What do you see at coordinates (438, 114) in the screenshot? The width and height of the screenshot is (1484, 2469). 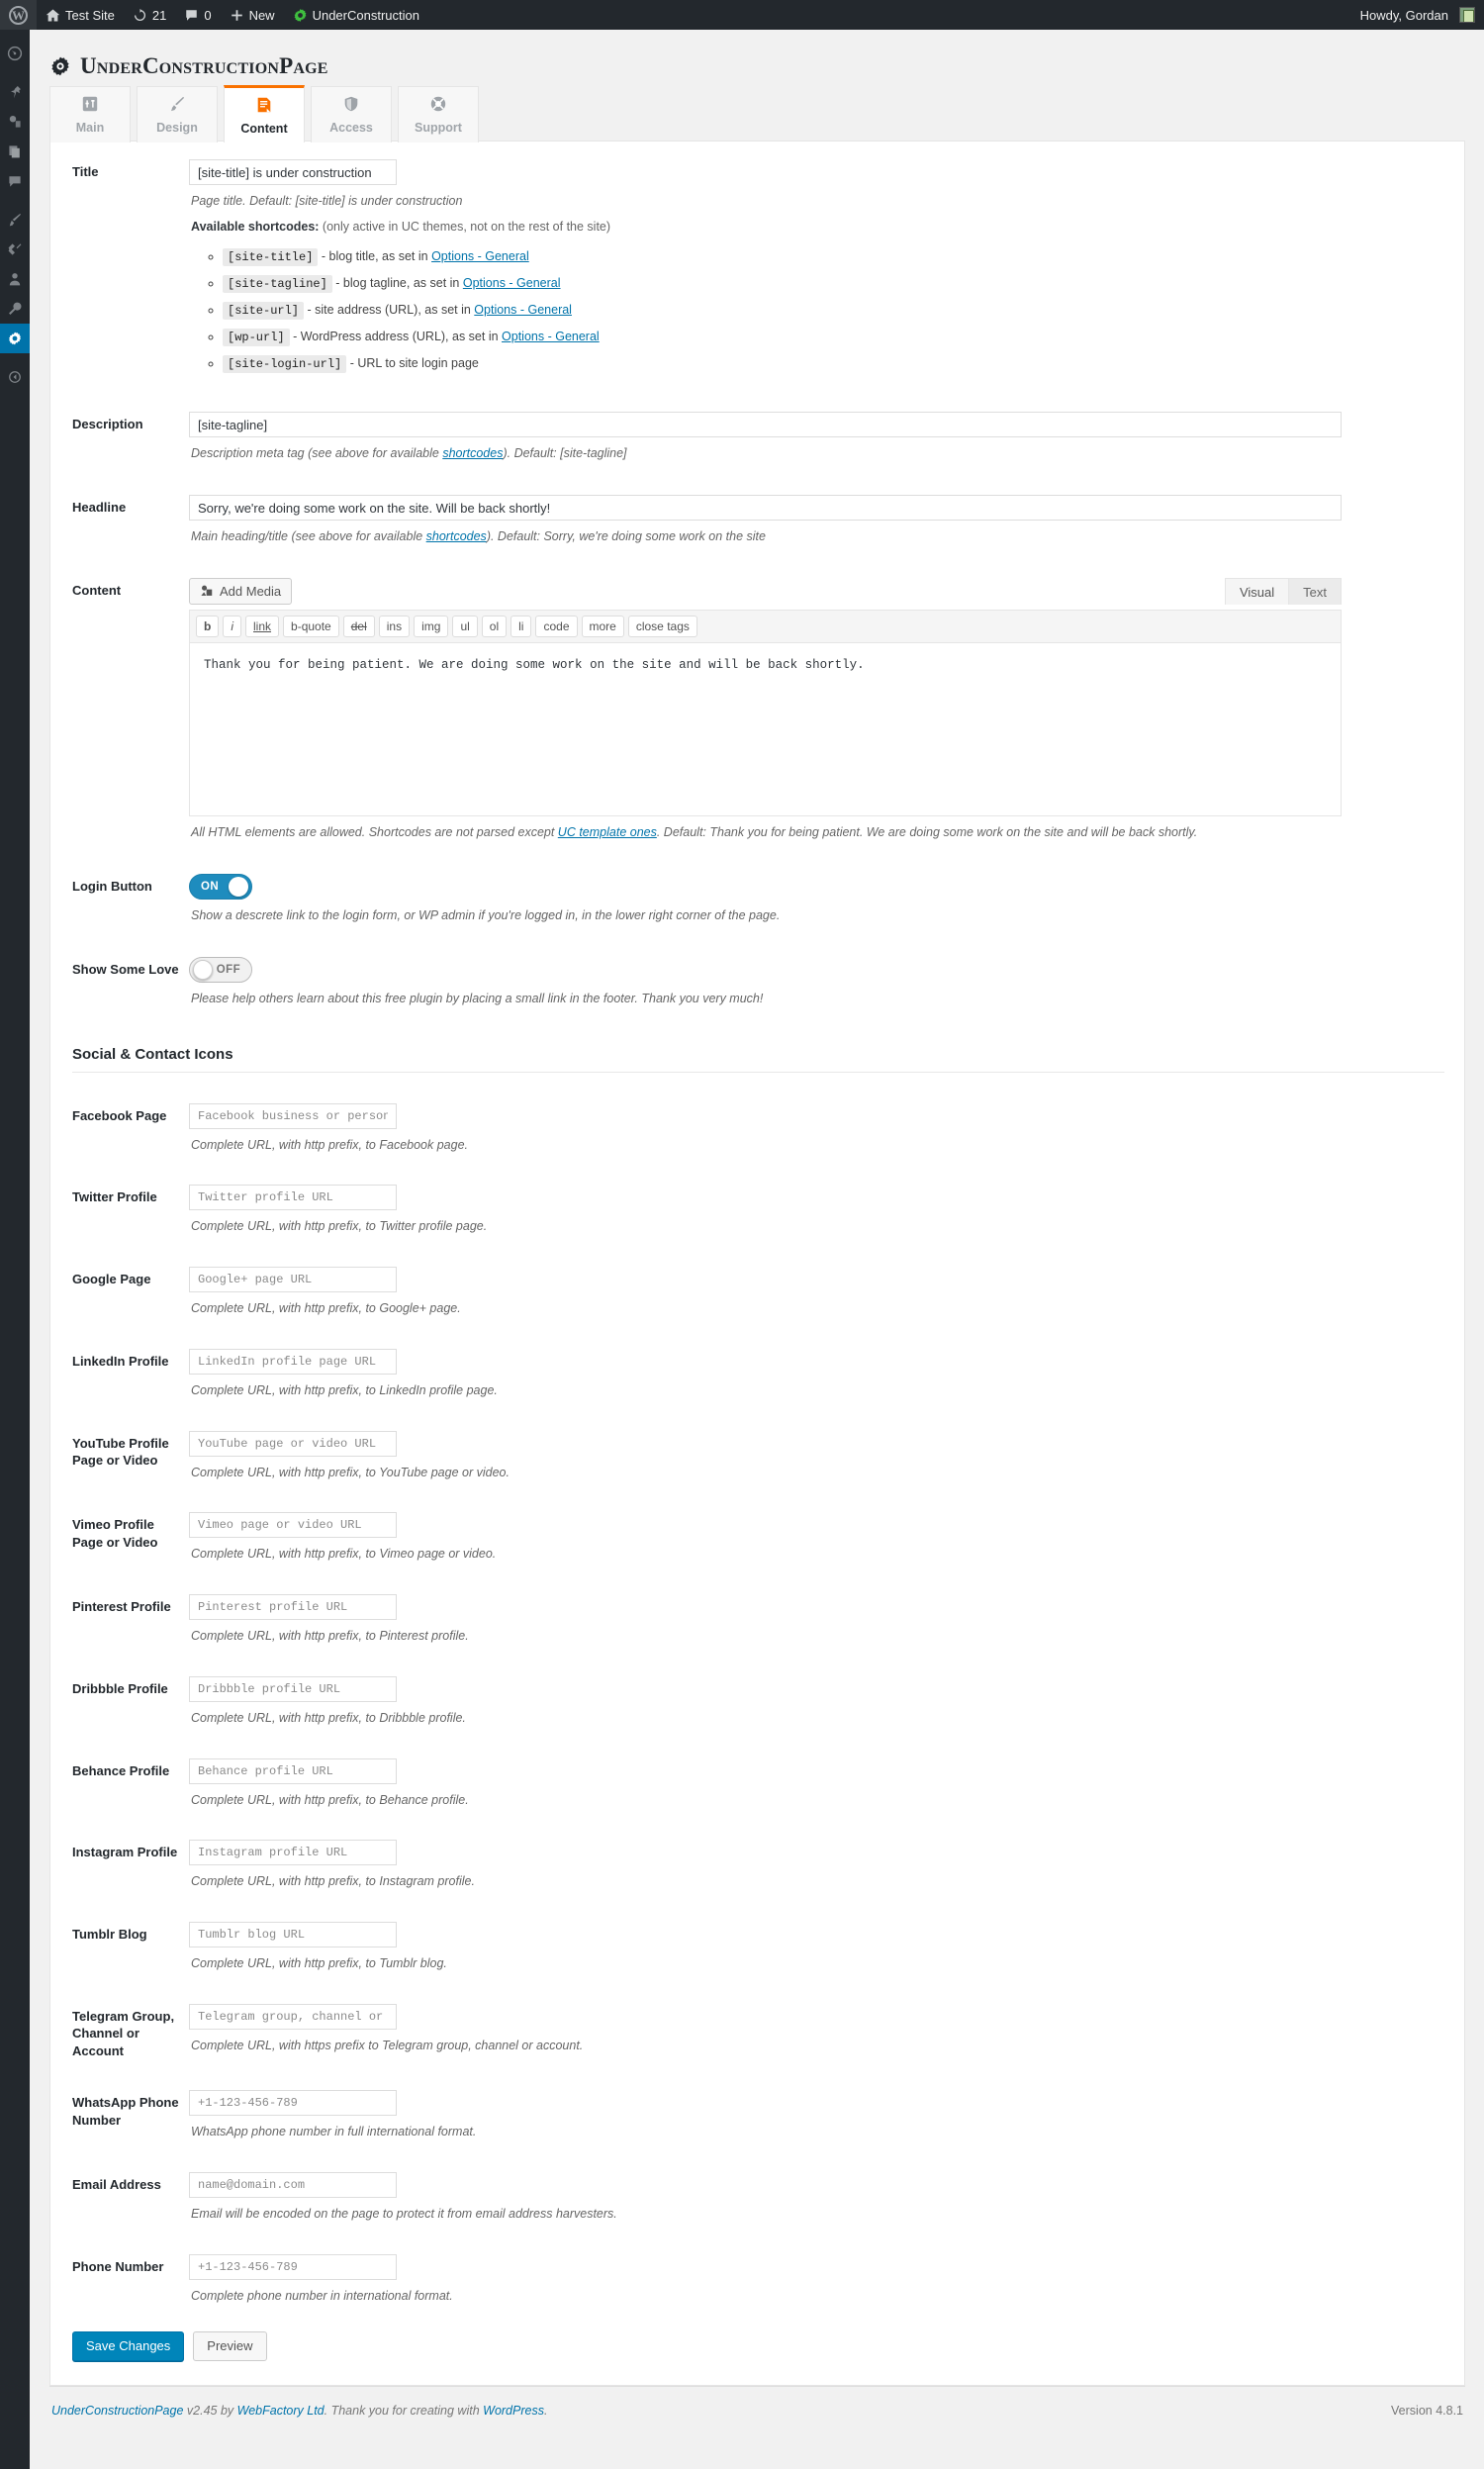 I see `tab-support: Support` at bounding box center [438, 114].